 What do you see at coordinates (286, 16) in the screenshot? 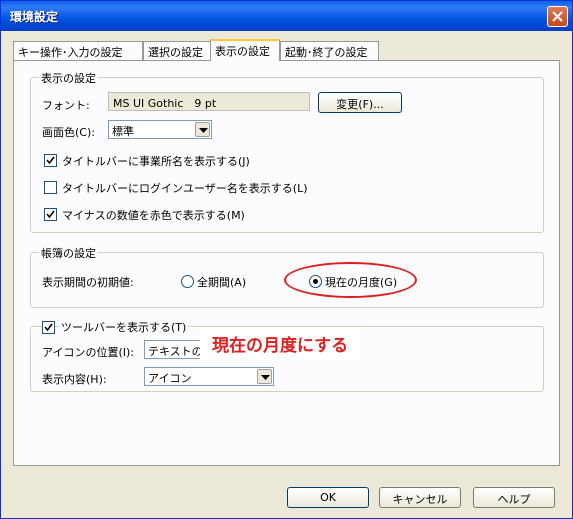
I see `title-bar: 環境設定` at bounding box center [286, 16].